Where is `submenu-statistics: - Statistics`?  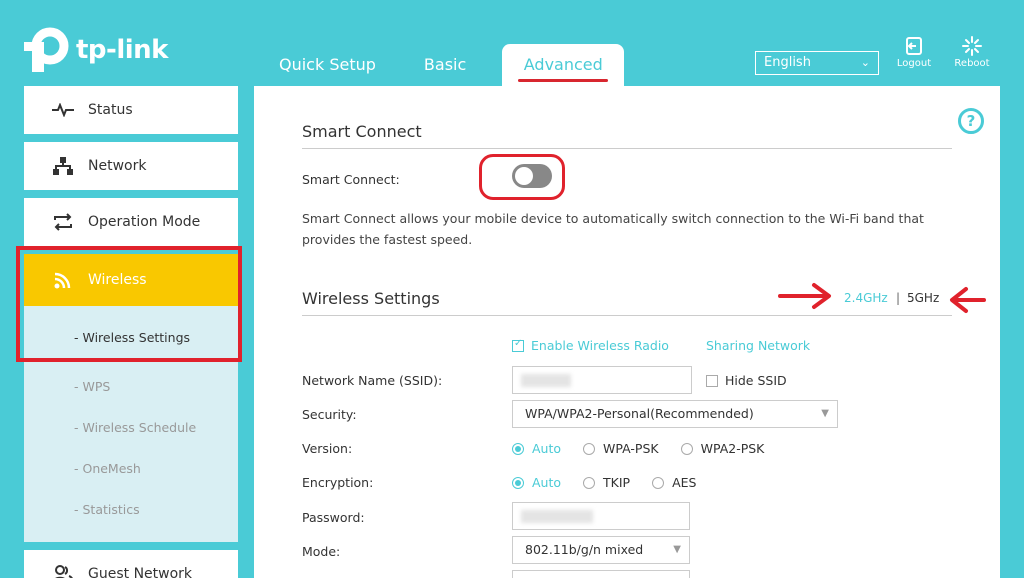
submenu-statistics: - Statistics is located at coordinates (131, 509).